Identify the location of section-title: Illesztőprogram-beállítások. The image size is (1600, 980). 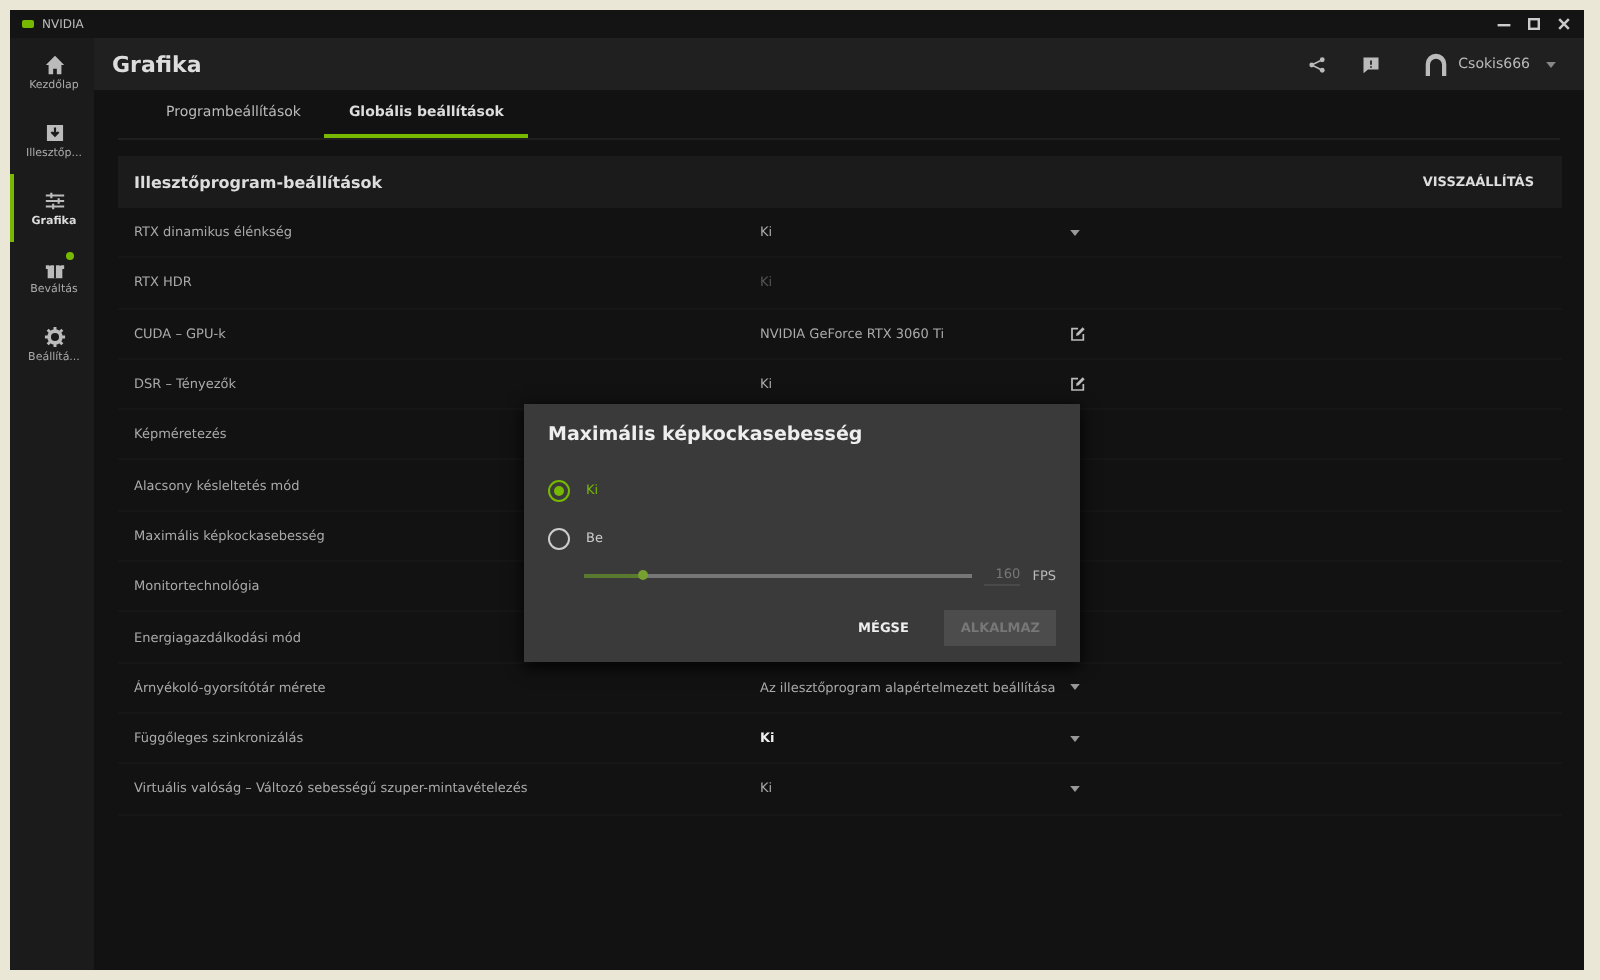
(258, 182).